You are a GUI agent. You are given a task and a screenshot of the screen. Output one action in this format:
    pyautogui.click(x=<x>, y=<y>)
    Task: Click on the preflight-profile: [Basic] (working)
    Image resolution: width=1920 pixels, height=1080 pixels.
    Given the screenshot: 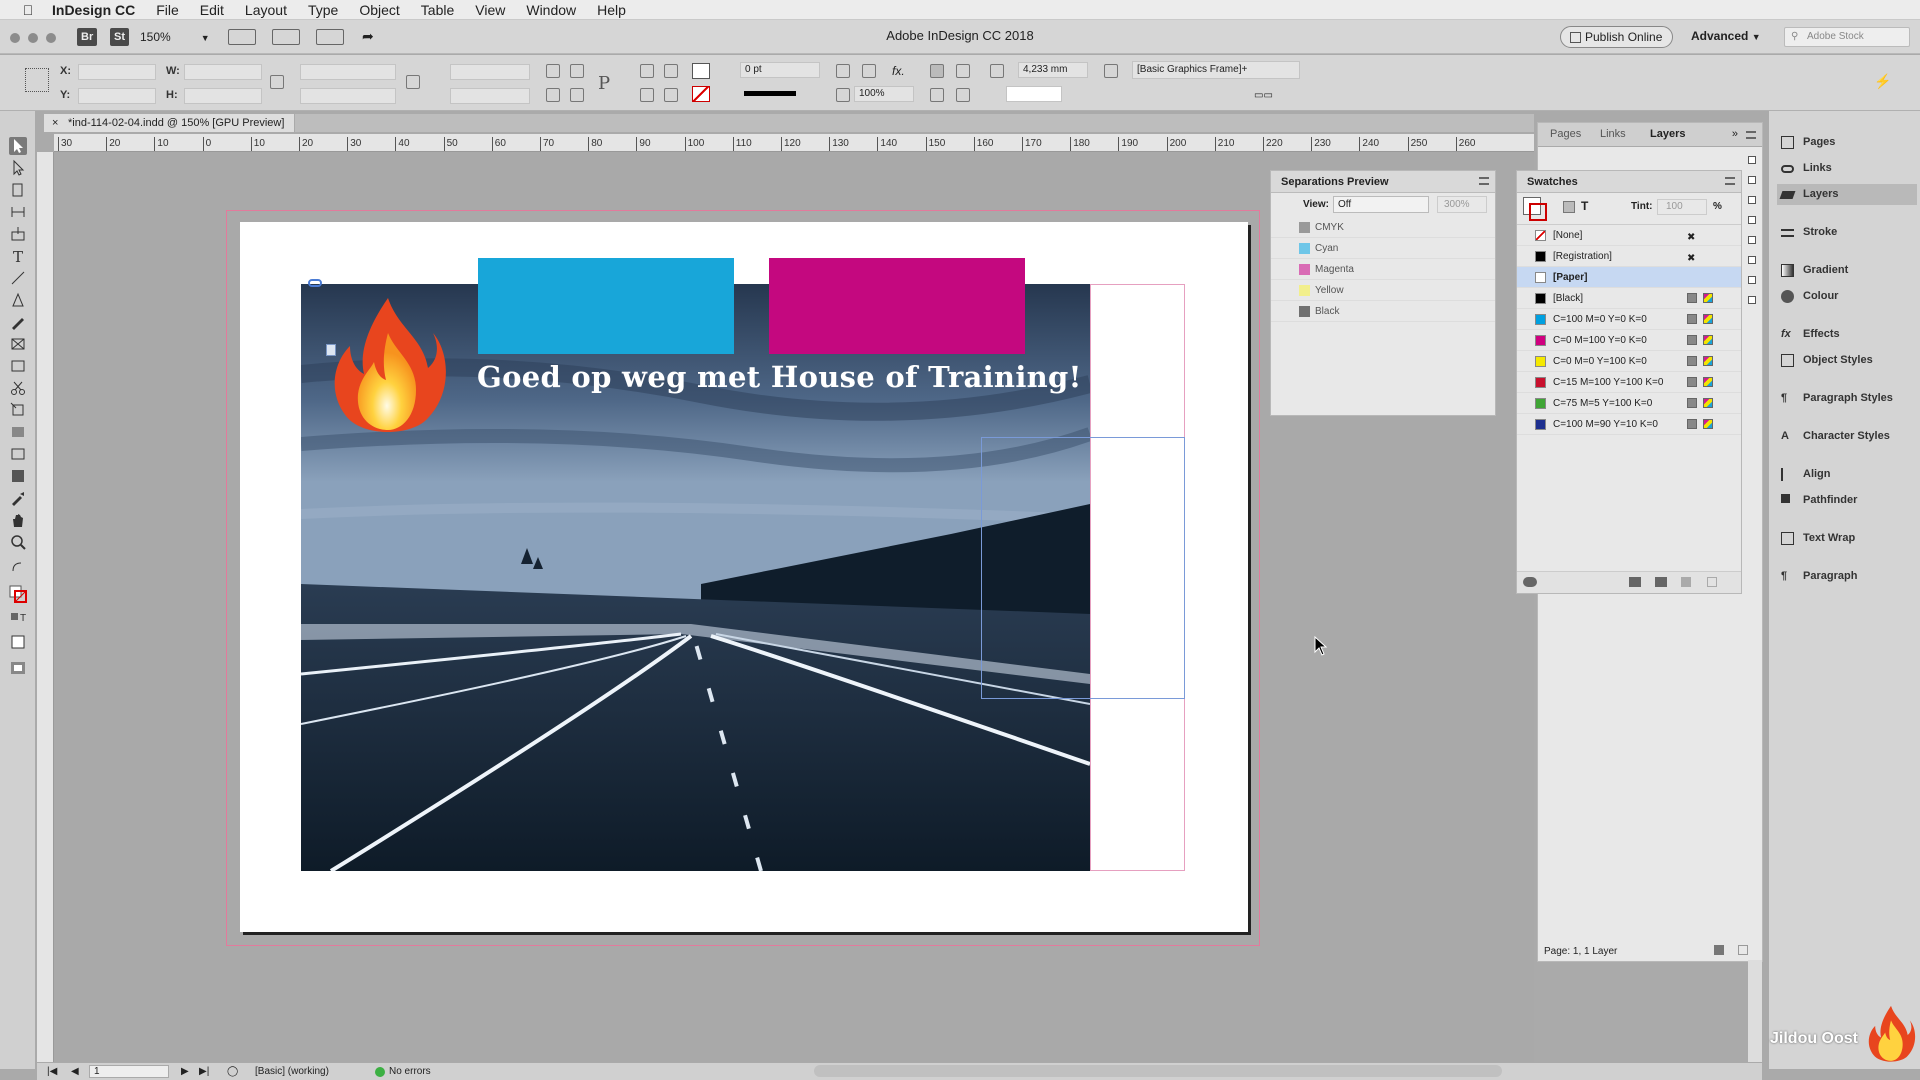 What is the action you would take?
    pyautogui.click(x=292, y=1071)
    